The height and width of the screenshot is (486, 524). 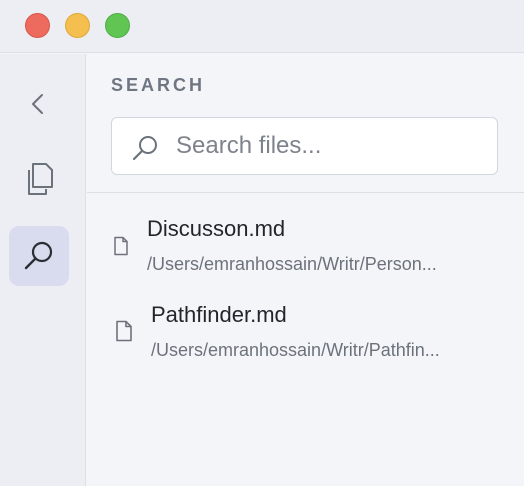 What do you see at coordinates (77, 25) in the screenshot?
I see `minimize-window-button` at bounding box center [77, 25].